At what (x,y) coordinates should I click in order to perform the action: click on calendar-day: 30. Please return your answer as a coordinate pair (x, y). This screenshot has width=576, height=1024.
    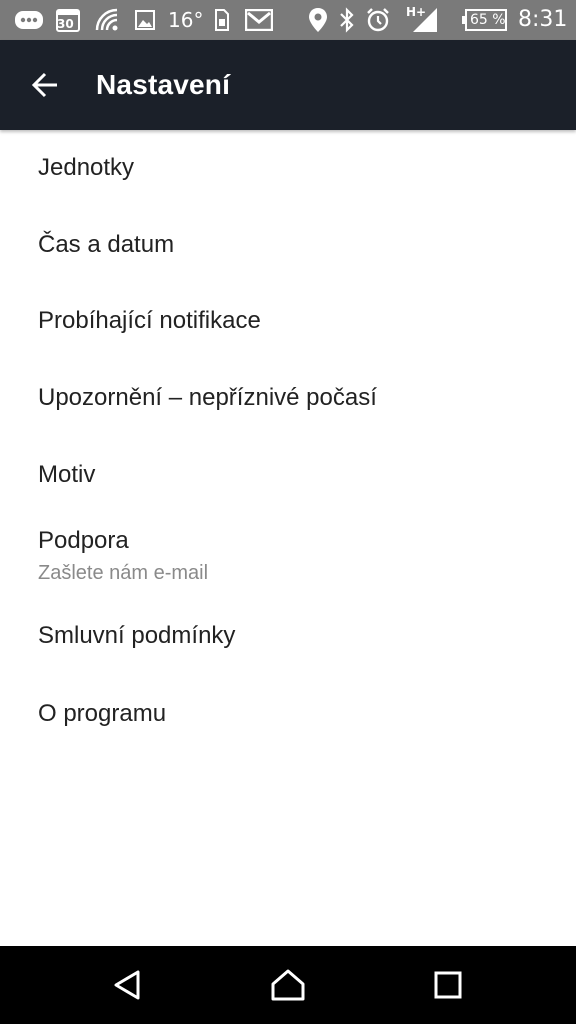
    Looking at the image, I should click on (65, 24).